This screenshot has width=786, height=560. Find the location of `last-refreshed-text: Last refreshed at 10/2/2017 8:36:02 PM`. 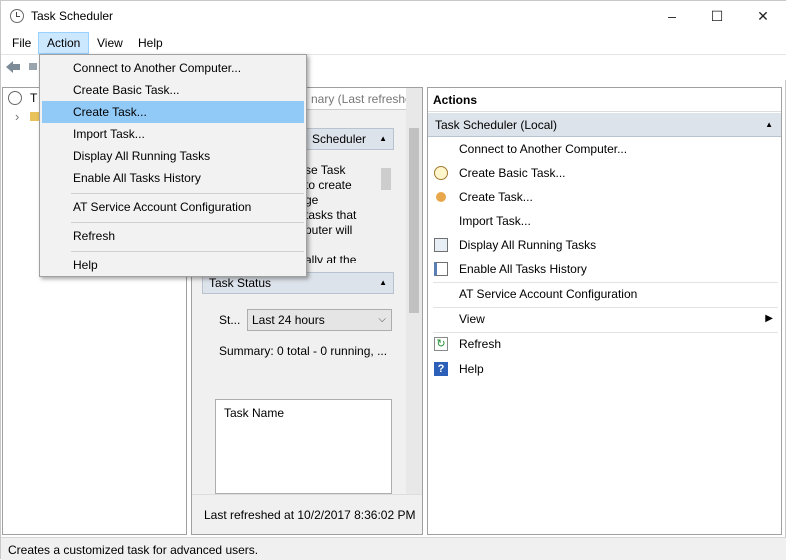

last-refreshed-text: Last refreshed at 10/2/2017 8:36:02 PM is located at coordinates (310, 515).